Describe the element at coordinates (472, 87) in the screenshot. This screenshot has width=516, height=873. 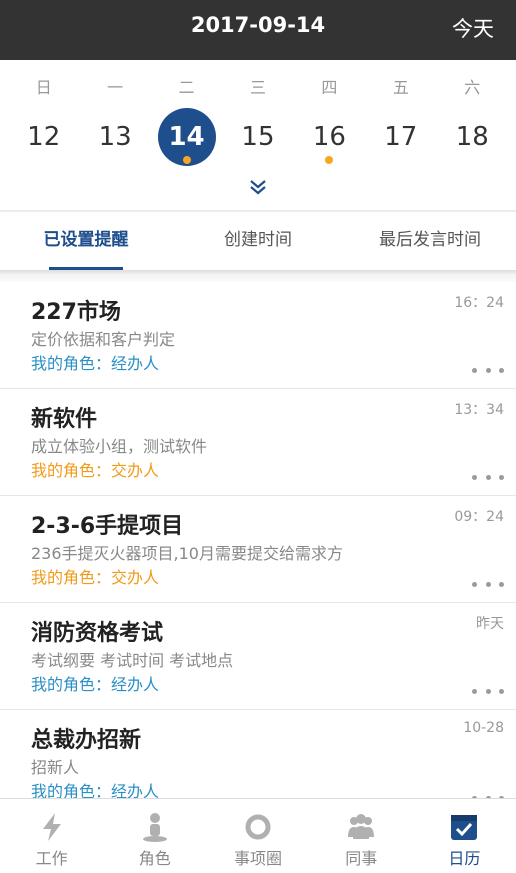
I see `weekday-label: 六` at that location.